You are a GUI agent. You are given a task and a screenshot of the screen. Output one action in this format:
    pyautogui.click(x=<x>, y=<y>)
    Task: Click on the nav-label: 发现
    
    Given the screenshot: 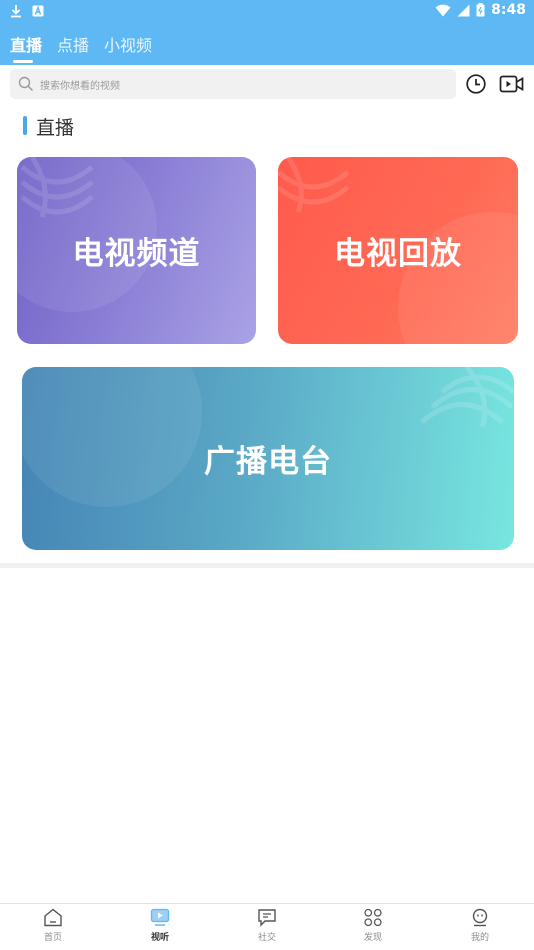 What is the action you would take?
    pyautogui.click(x=372, y=938)
    